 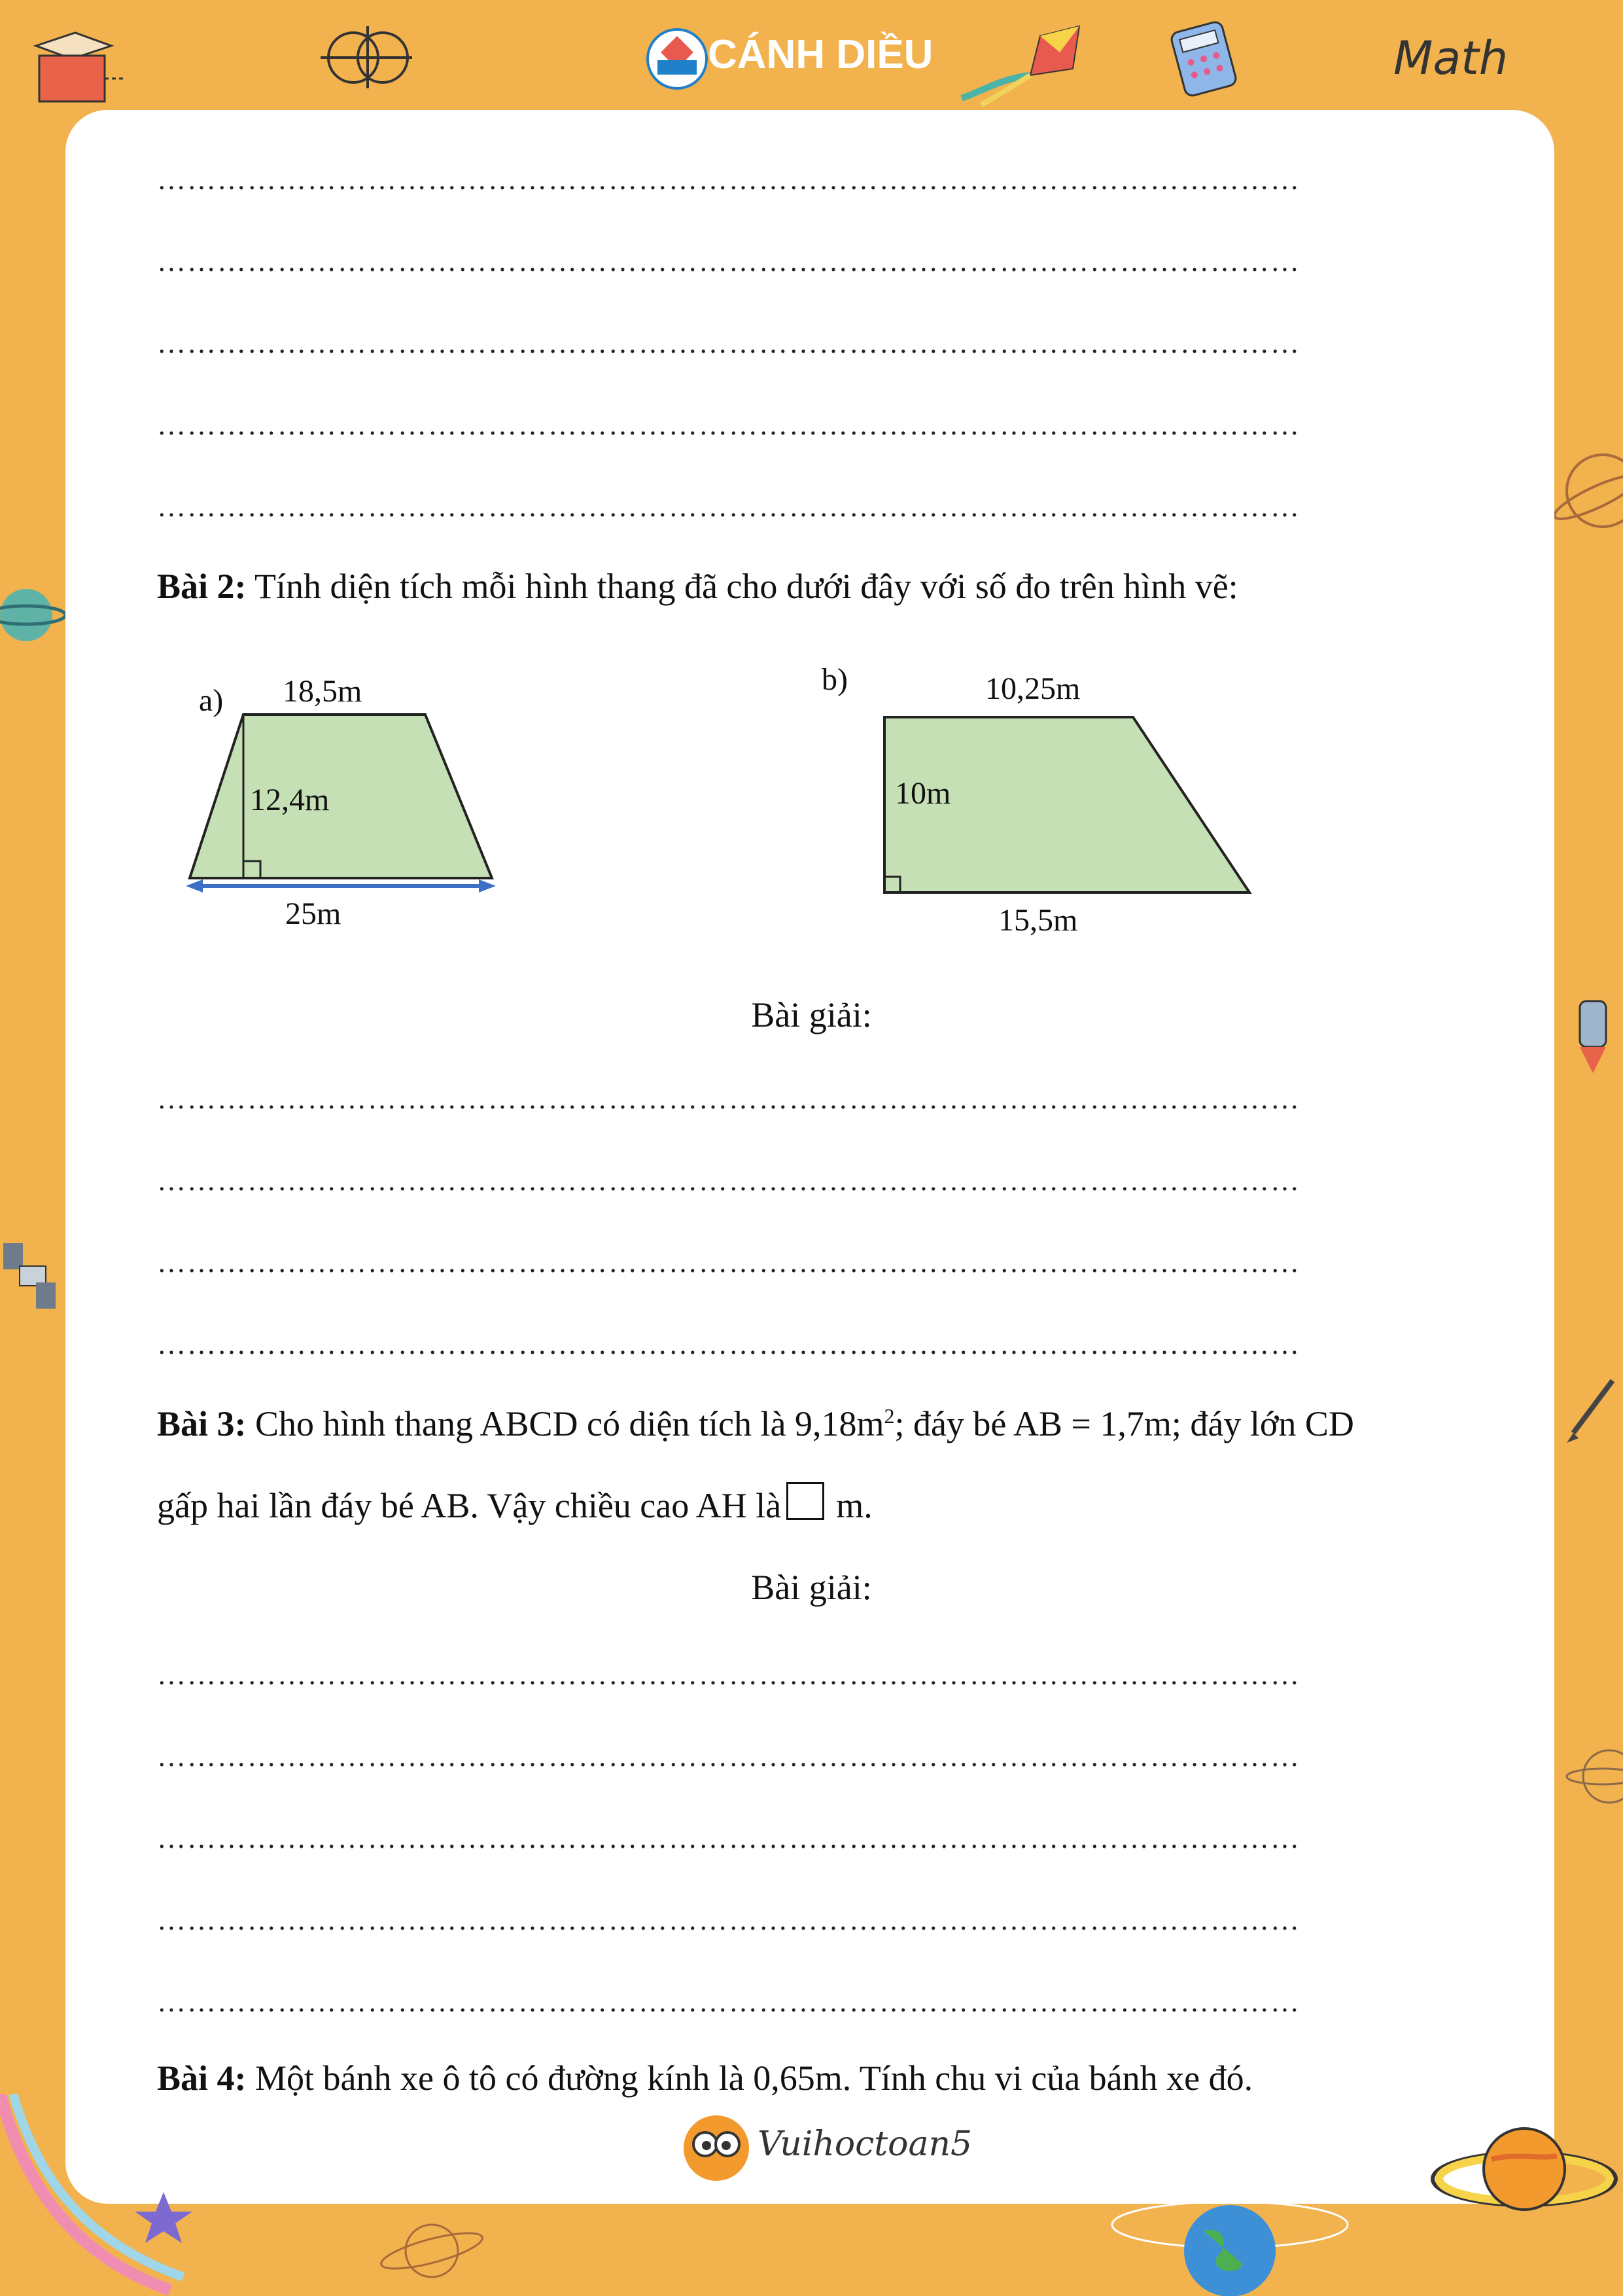 I want to click on exercise-3-text2: ; đáy bé AB = 1,7m; đáy lớn CD, so click(x=1124, y=1423).